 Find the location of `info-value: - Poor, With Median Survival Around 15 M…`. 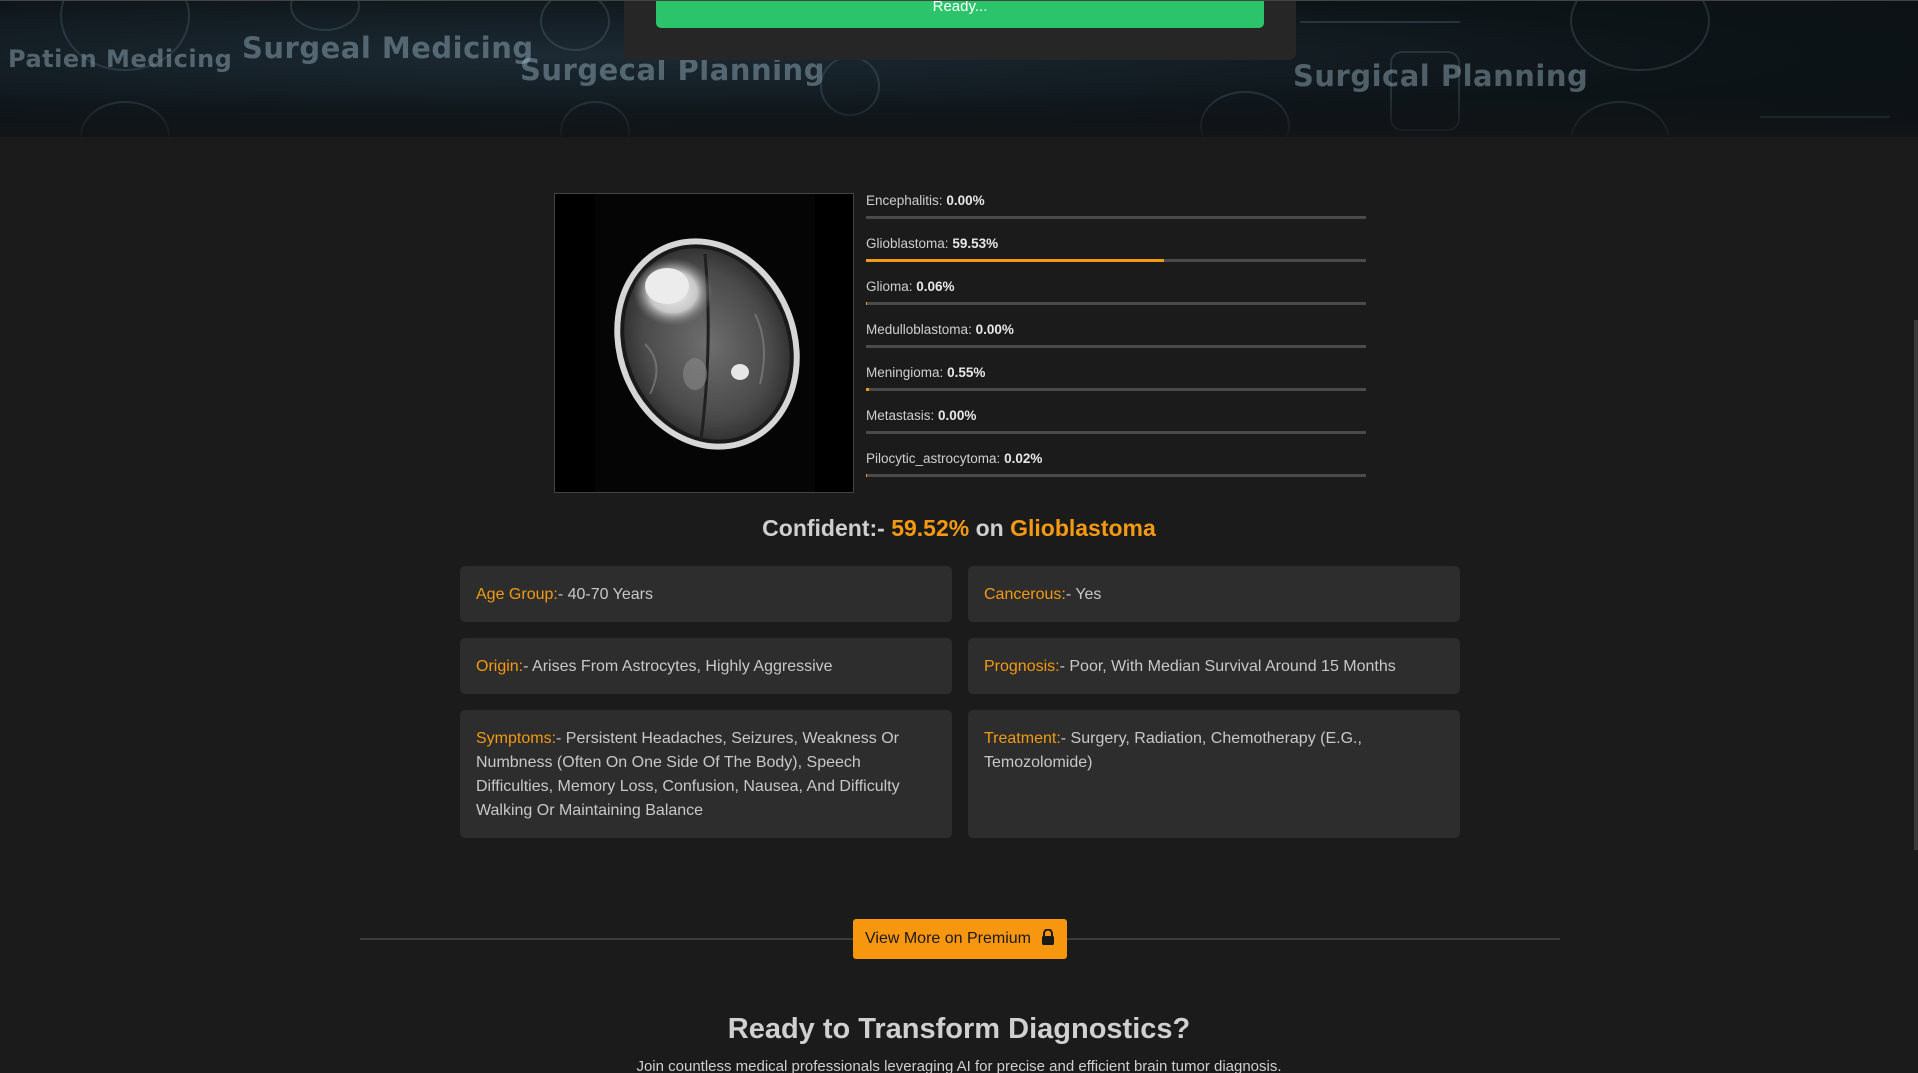

info-value: - Poor, With Median Survival Around 15 M… is located at coordinates (1227, 666).